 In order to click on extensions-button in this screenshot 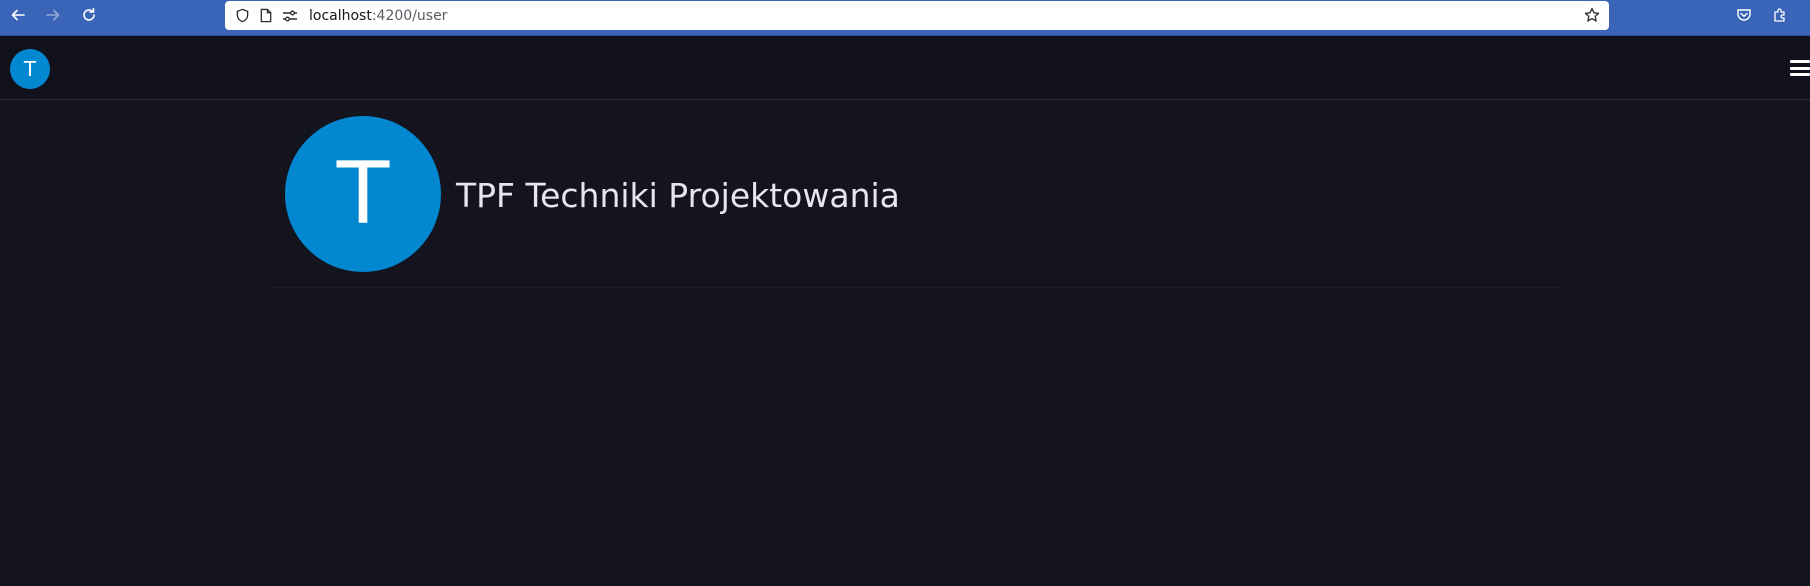, I will do `click(1780, 15)`.